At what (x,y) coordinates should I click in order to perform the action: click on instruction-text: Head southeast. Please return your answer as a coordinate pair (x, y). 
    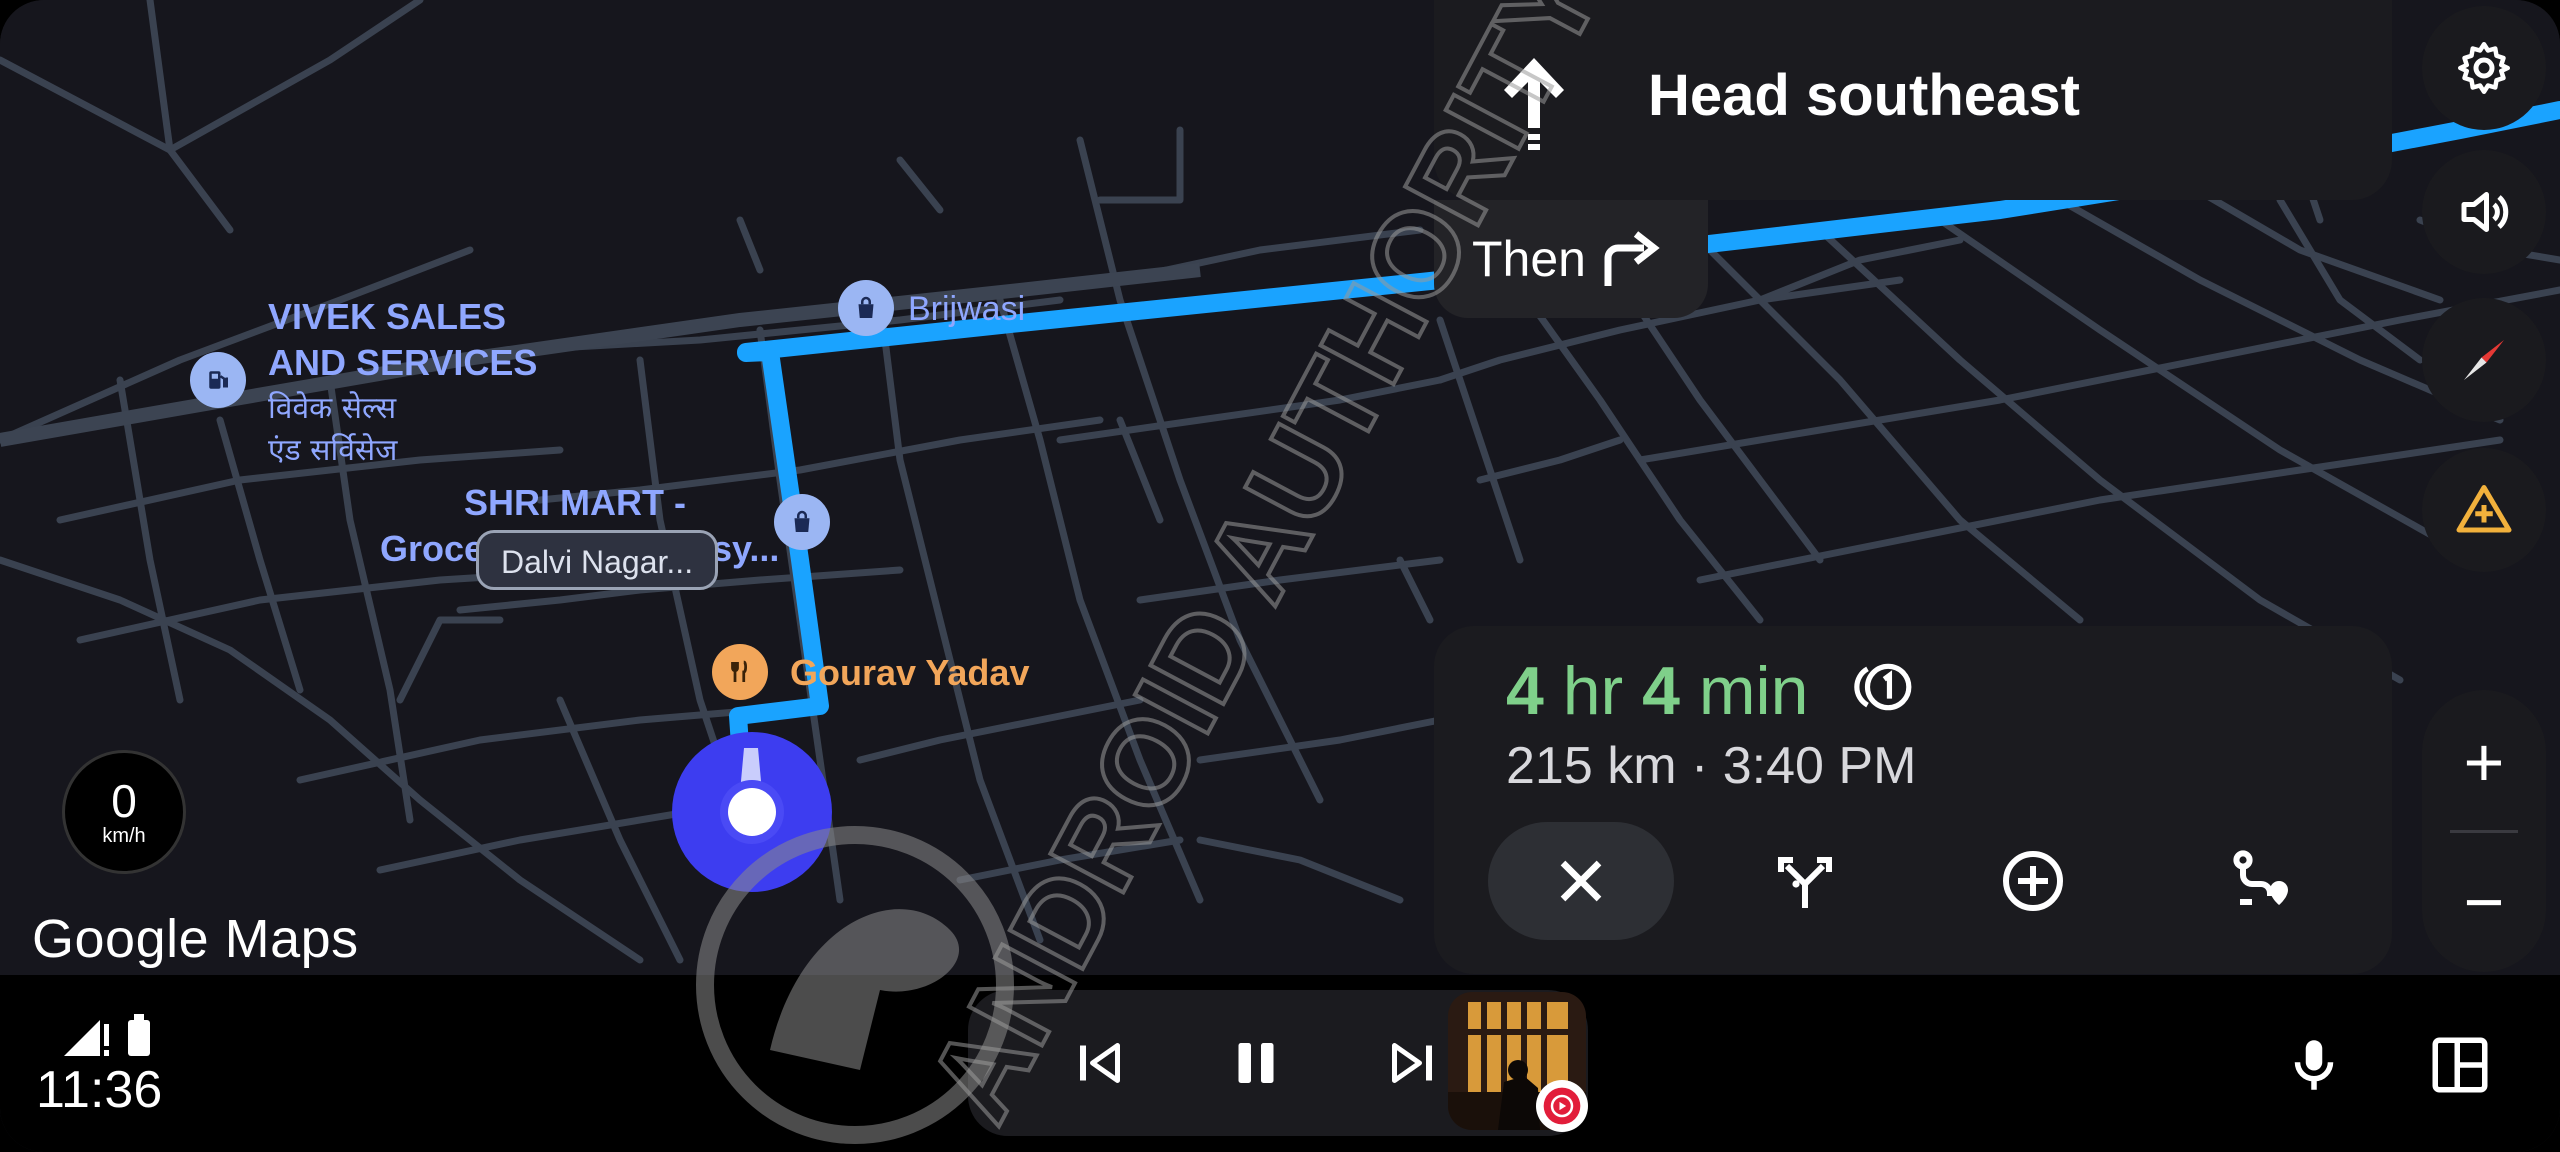
    Looking at the image, I should click on (1864, 95).